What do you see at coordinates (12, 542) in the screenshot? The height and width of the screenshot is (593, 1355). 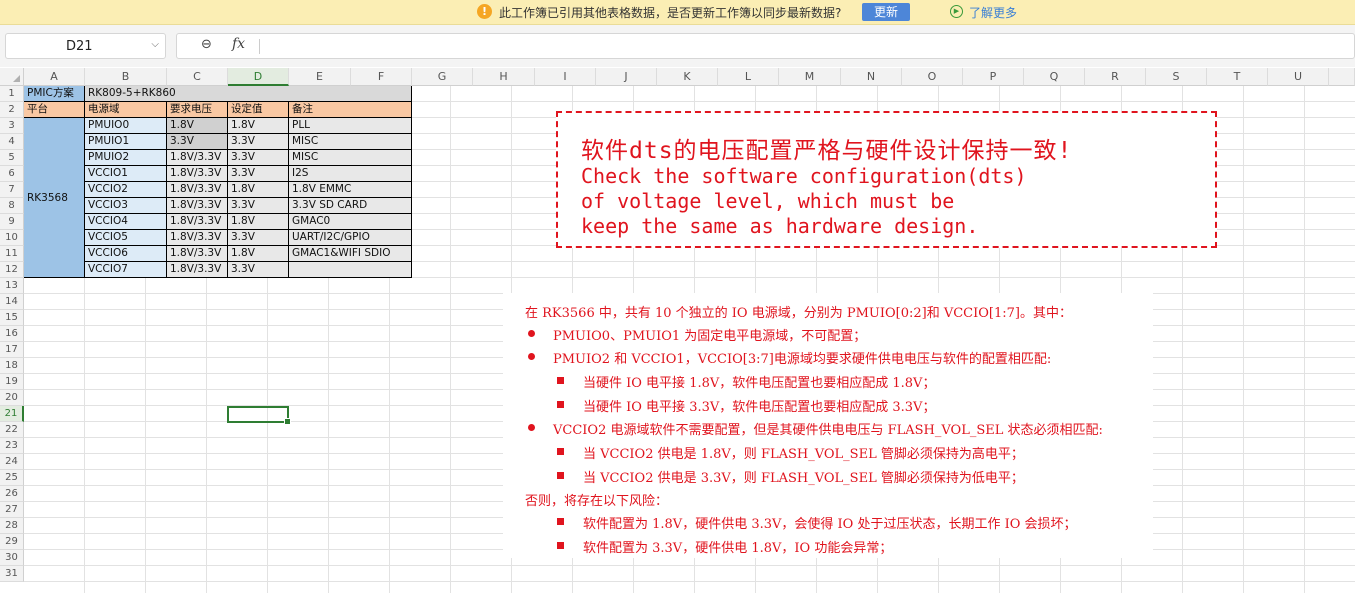 I see `row-header-29: 29` at bounding box center [12, 542].